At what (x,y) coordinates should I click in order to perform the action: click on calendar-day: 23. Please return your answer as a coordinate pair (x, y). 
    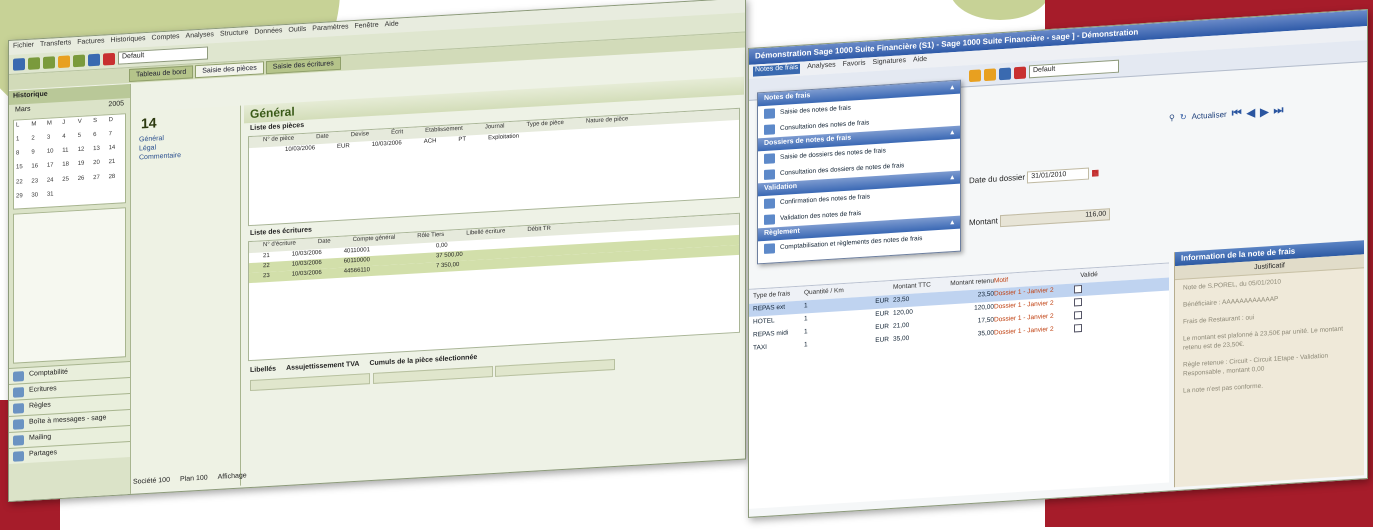
    Looking at the image, I should click on (38, 184).